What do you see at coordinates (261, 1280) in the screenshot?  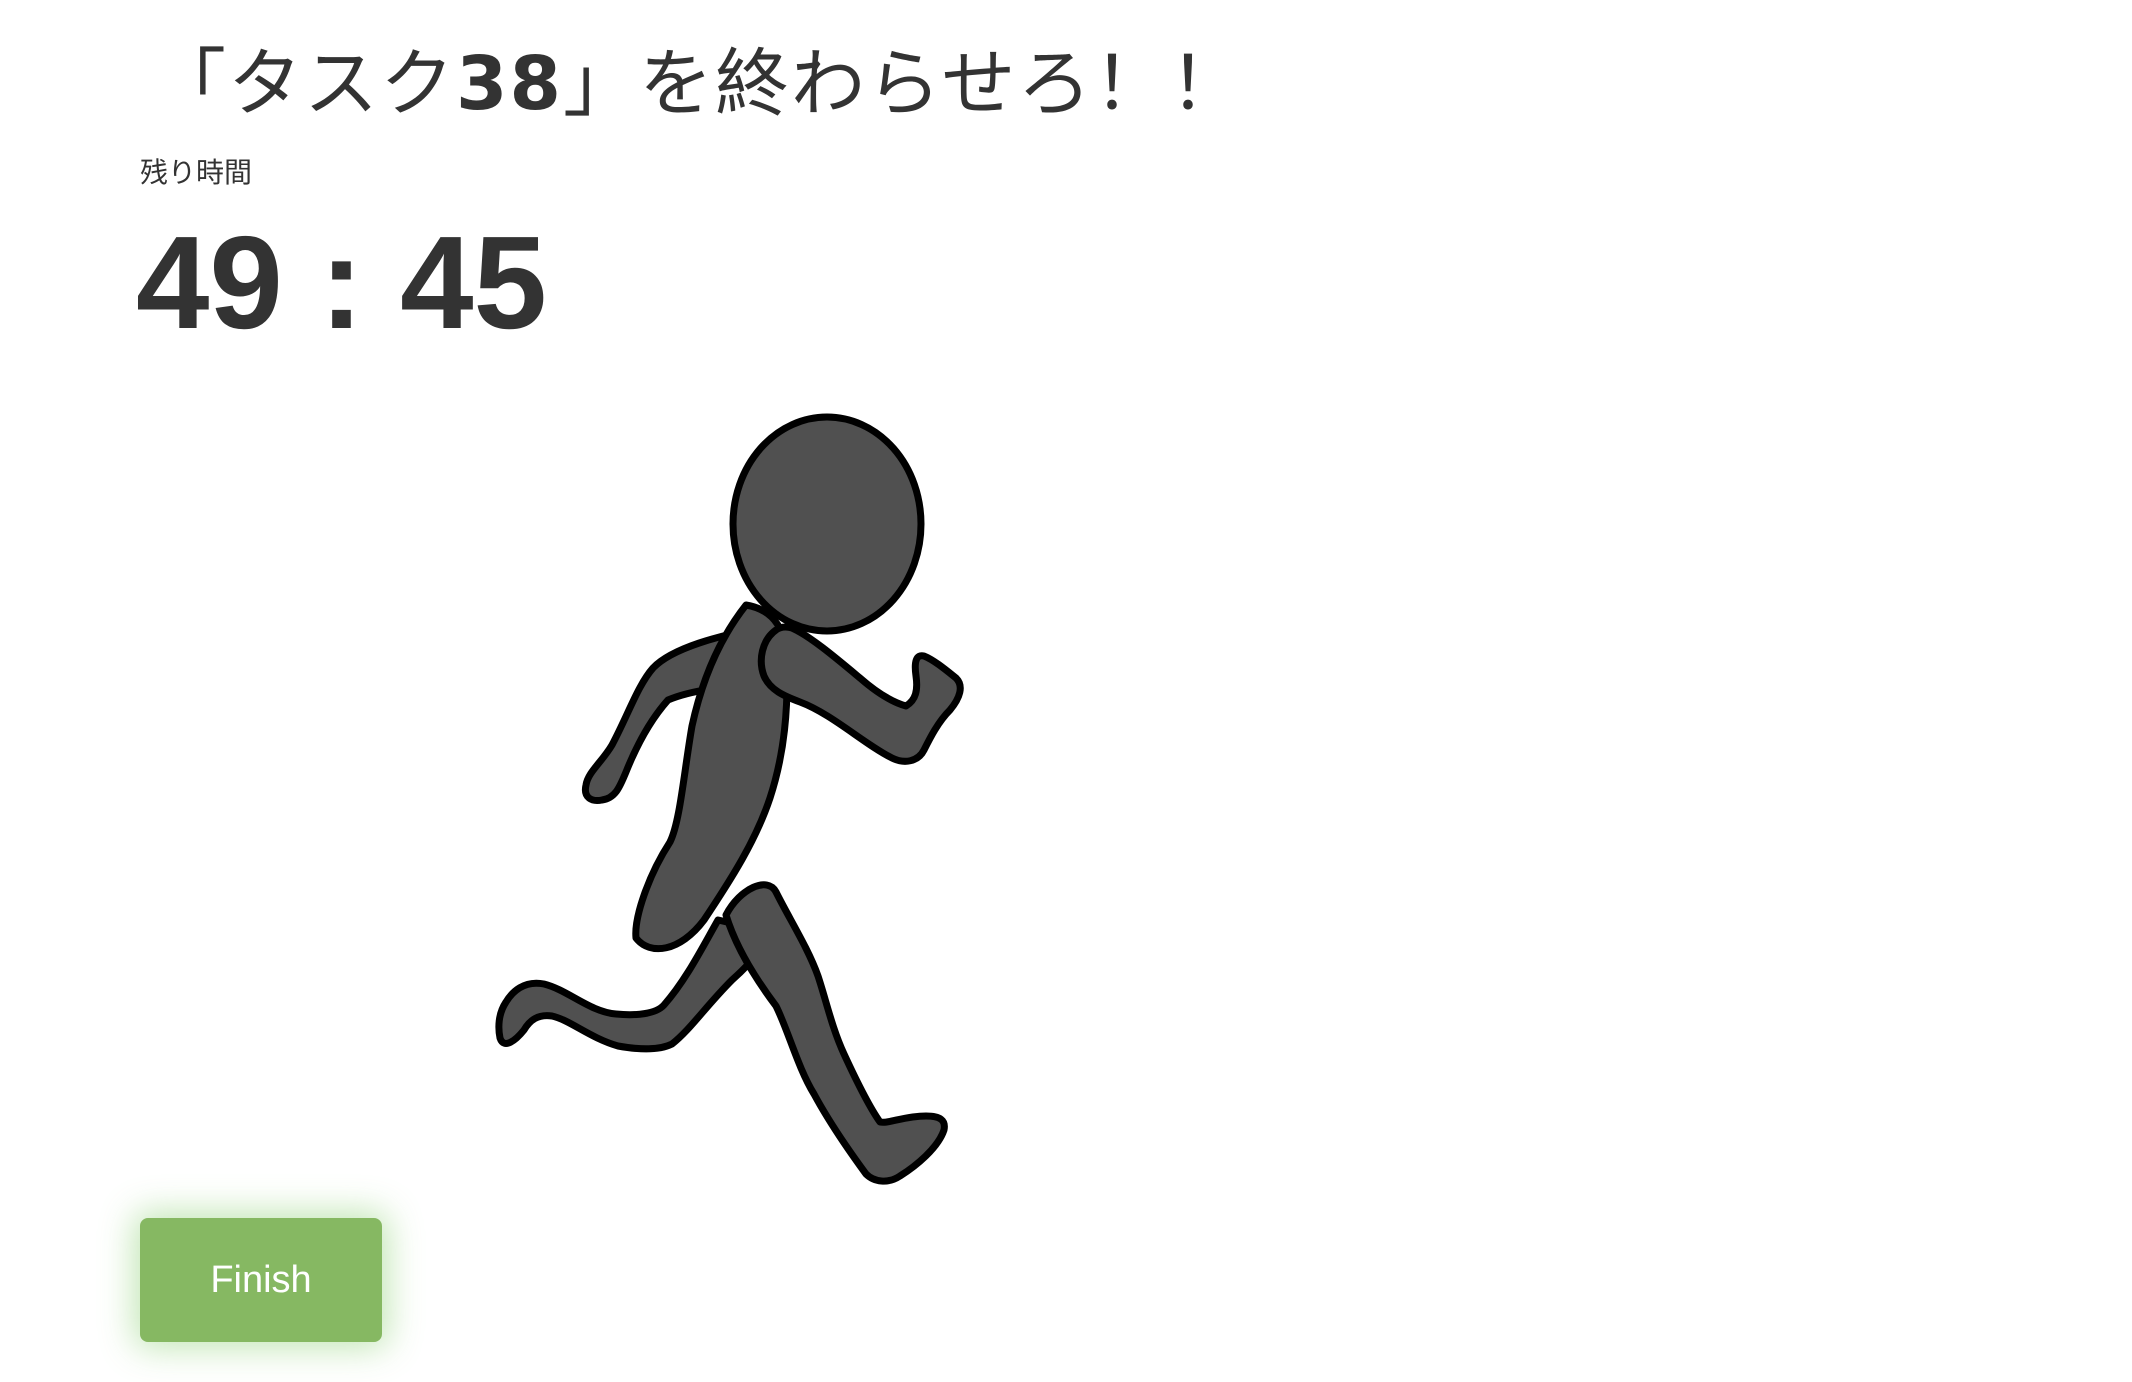 I see `finish-button: Finish` at bounding box center [261, 1280].